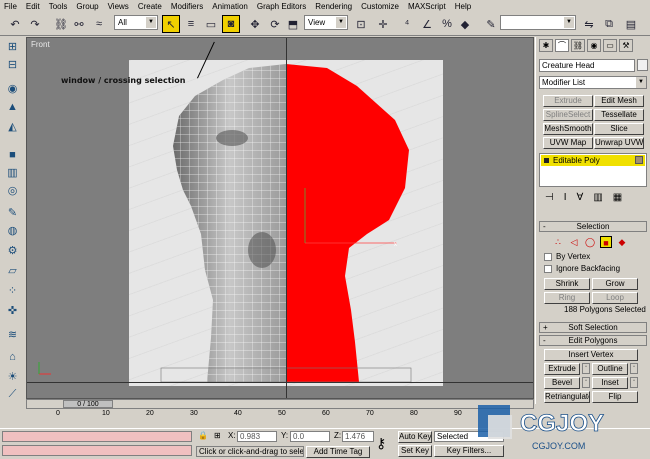  What do you see at coordinates (593, 327) in the screenshot?
I see `soft-selection-rollout-header: + Soft Selection` at bounding box center [593, 327].